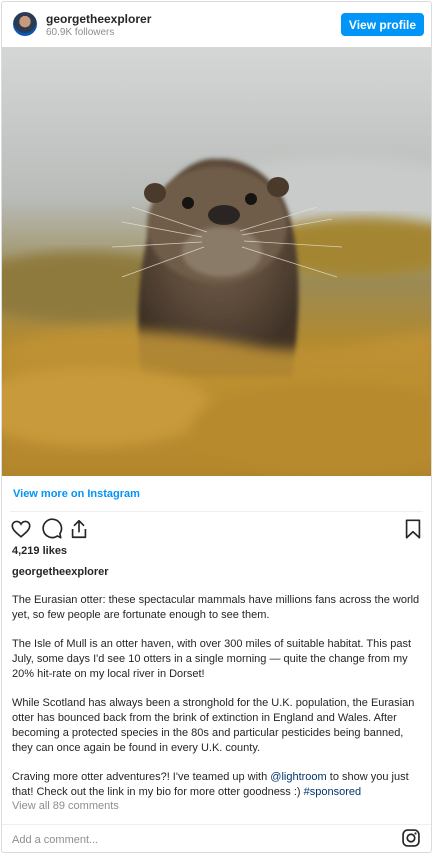 The height and width of the screenshot is (856, 435). I want to click on mention-link: @lightroom, so click(298, 777).